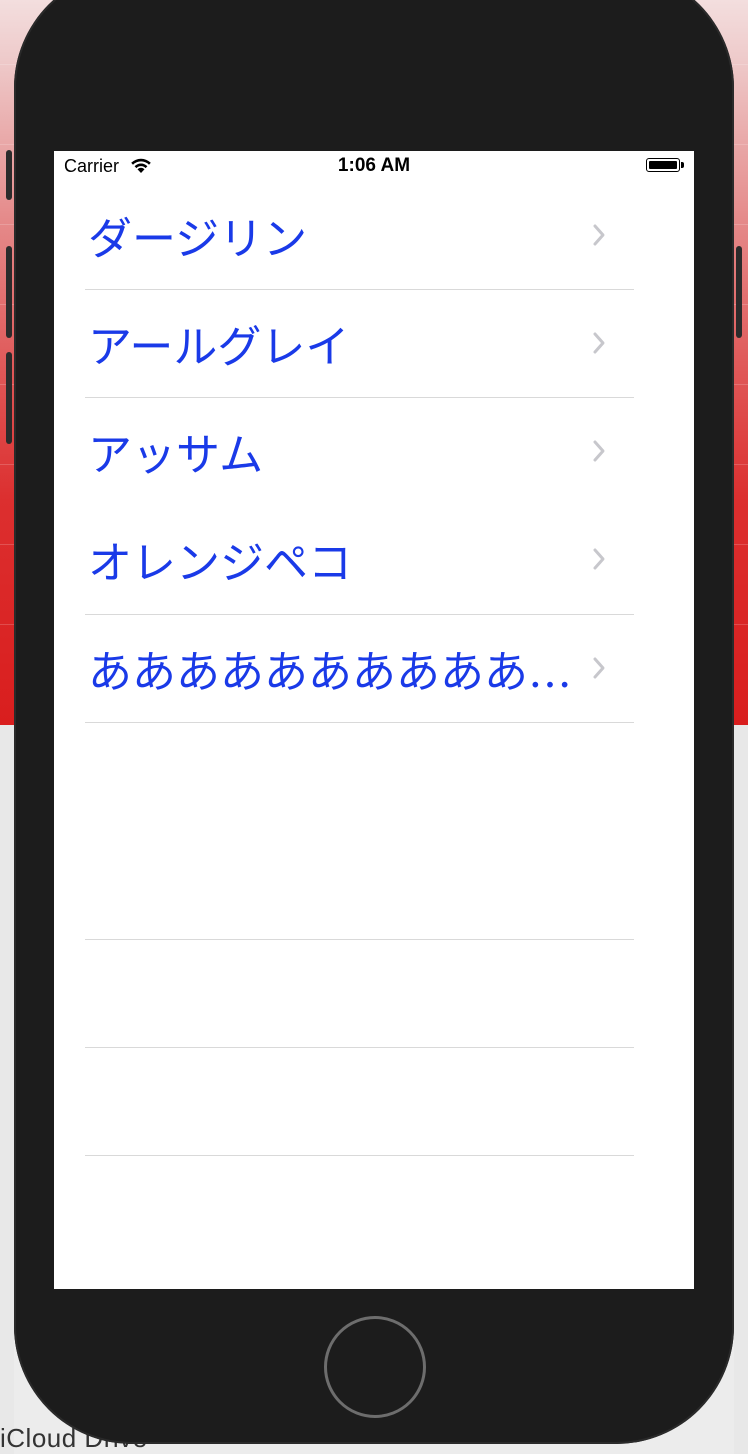  I want to click on table-row: オレンジペコ, so click(374, 559).